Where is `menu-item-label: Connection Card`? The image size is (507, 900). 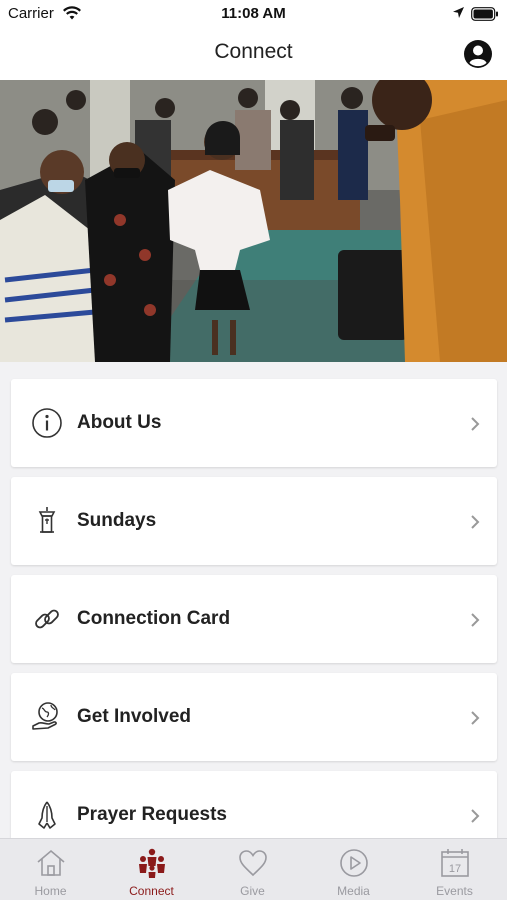
menu-item-label: Connection Card is located at coordinates (154, 618).